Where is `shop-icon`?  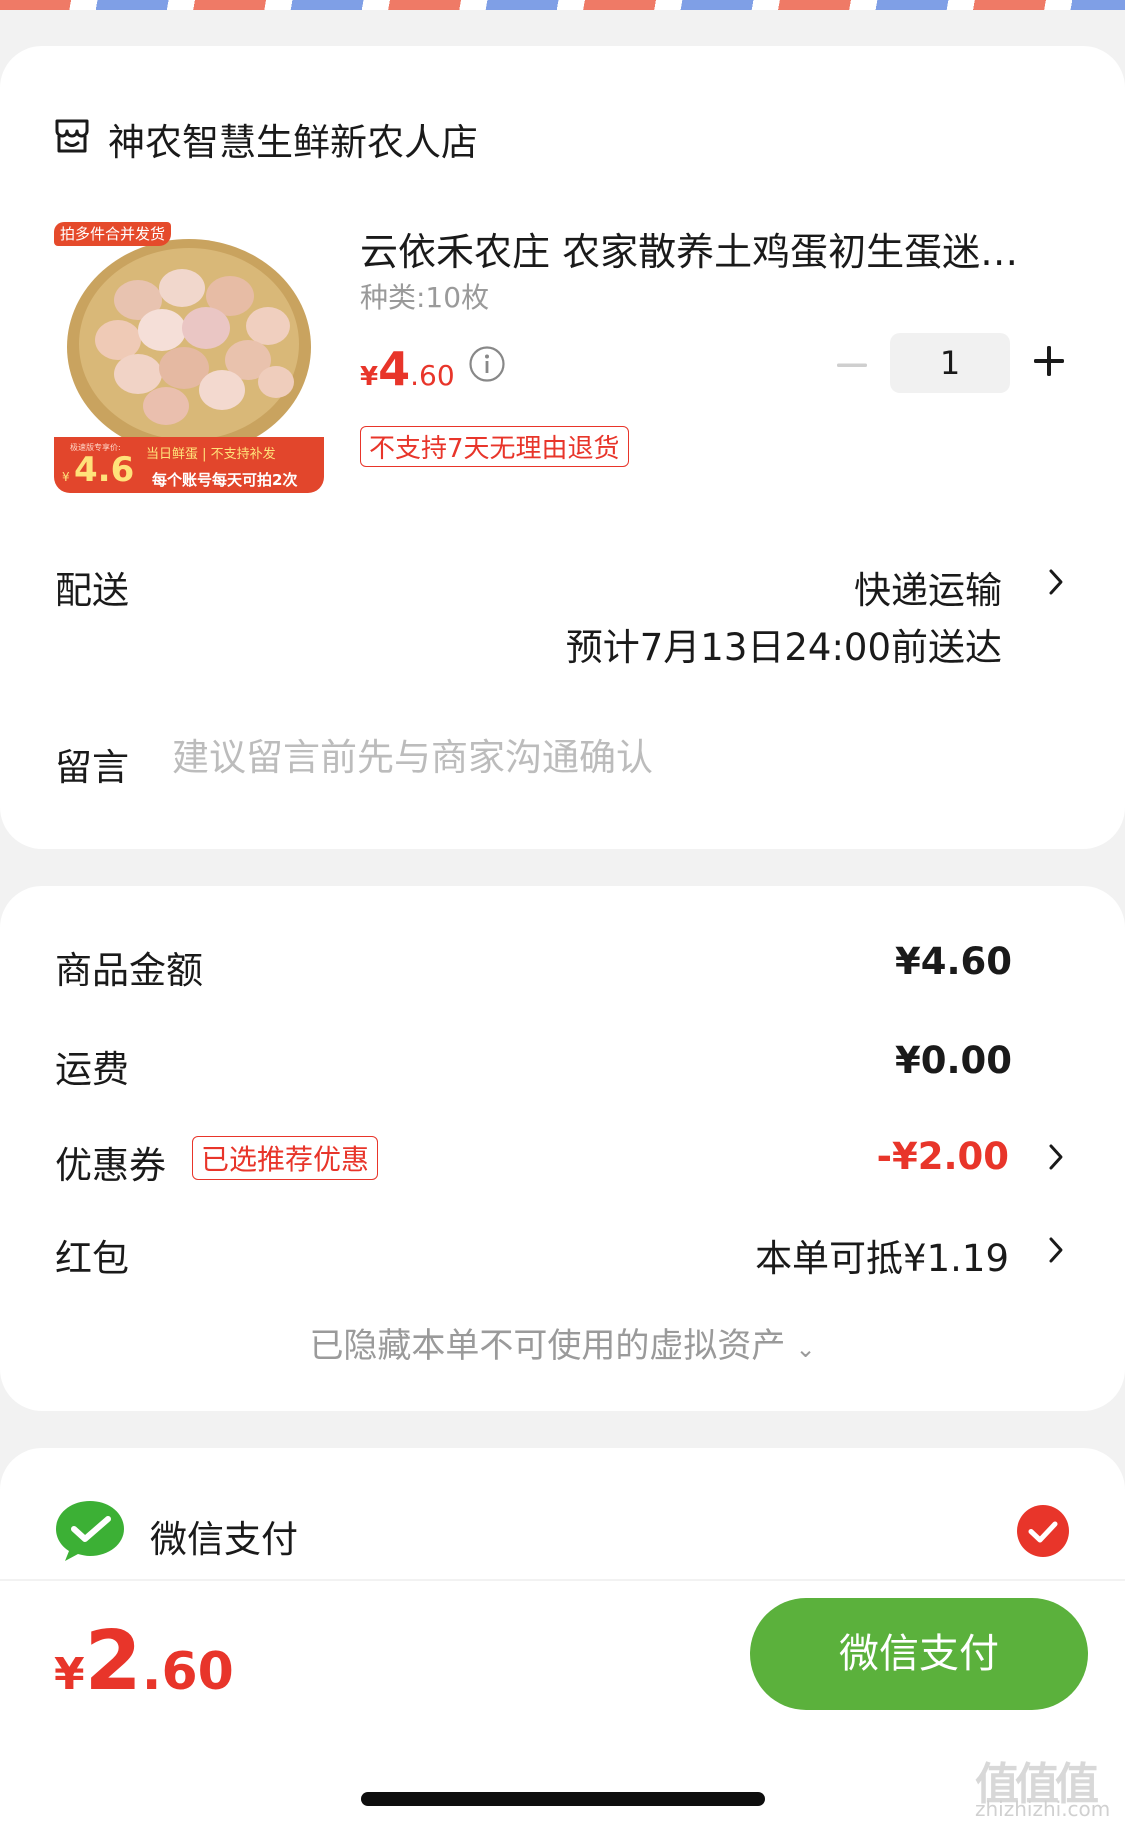 shop-icon is located at coordinates (72, 136).